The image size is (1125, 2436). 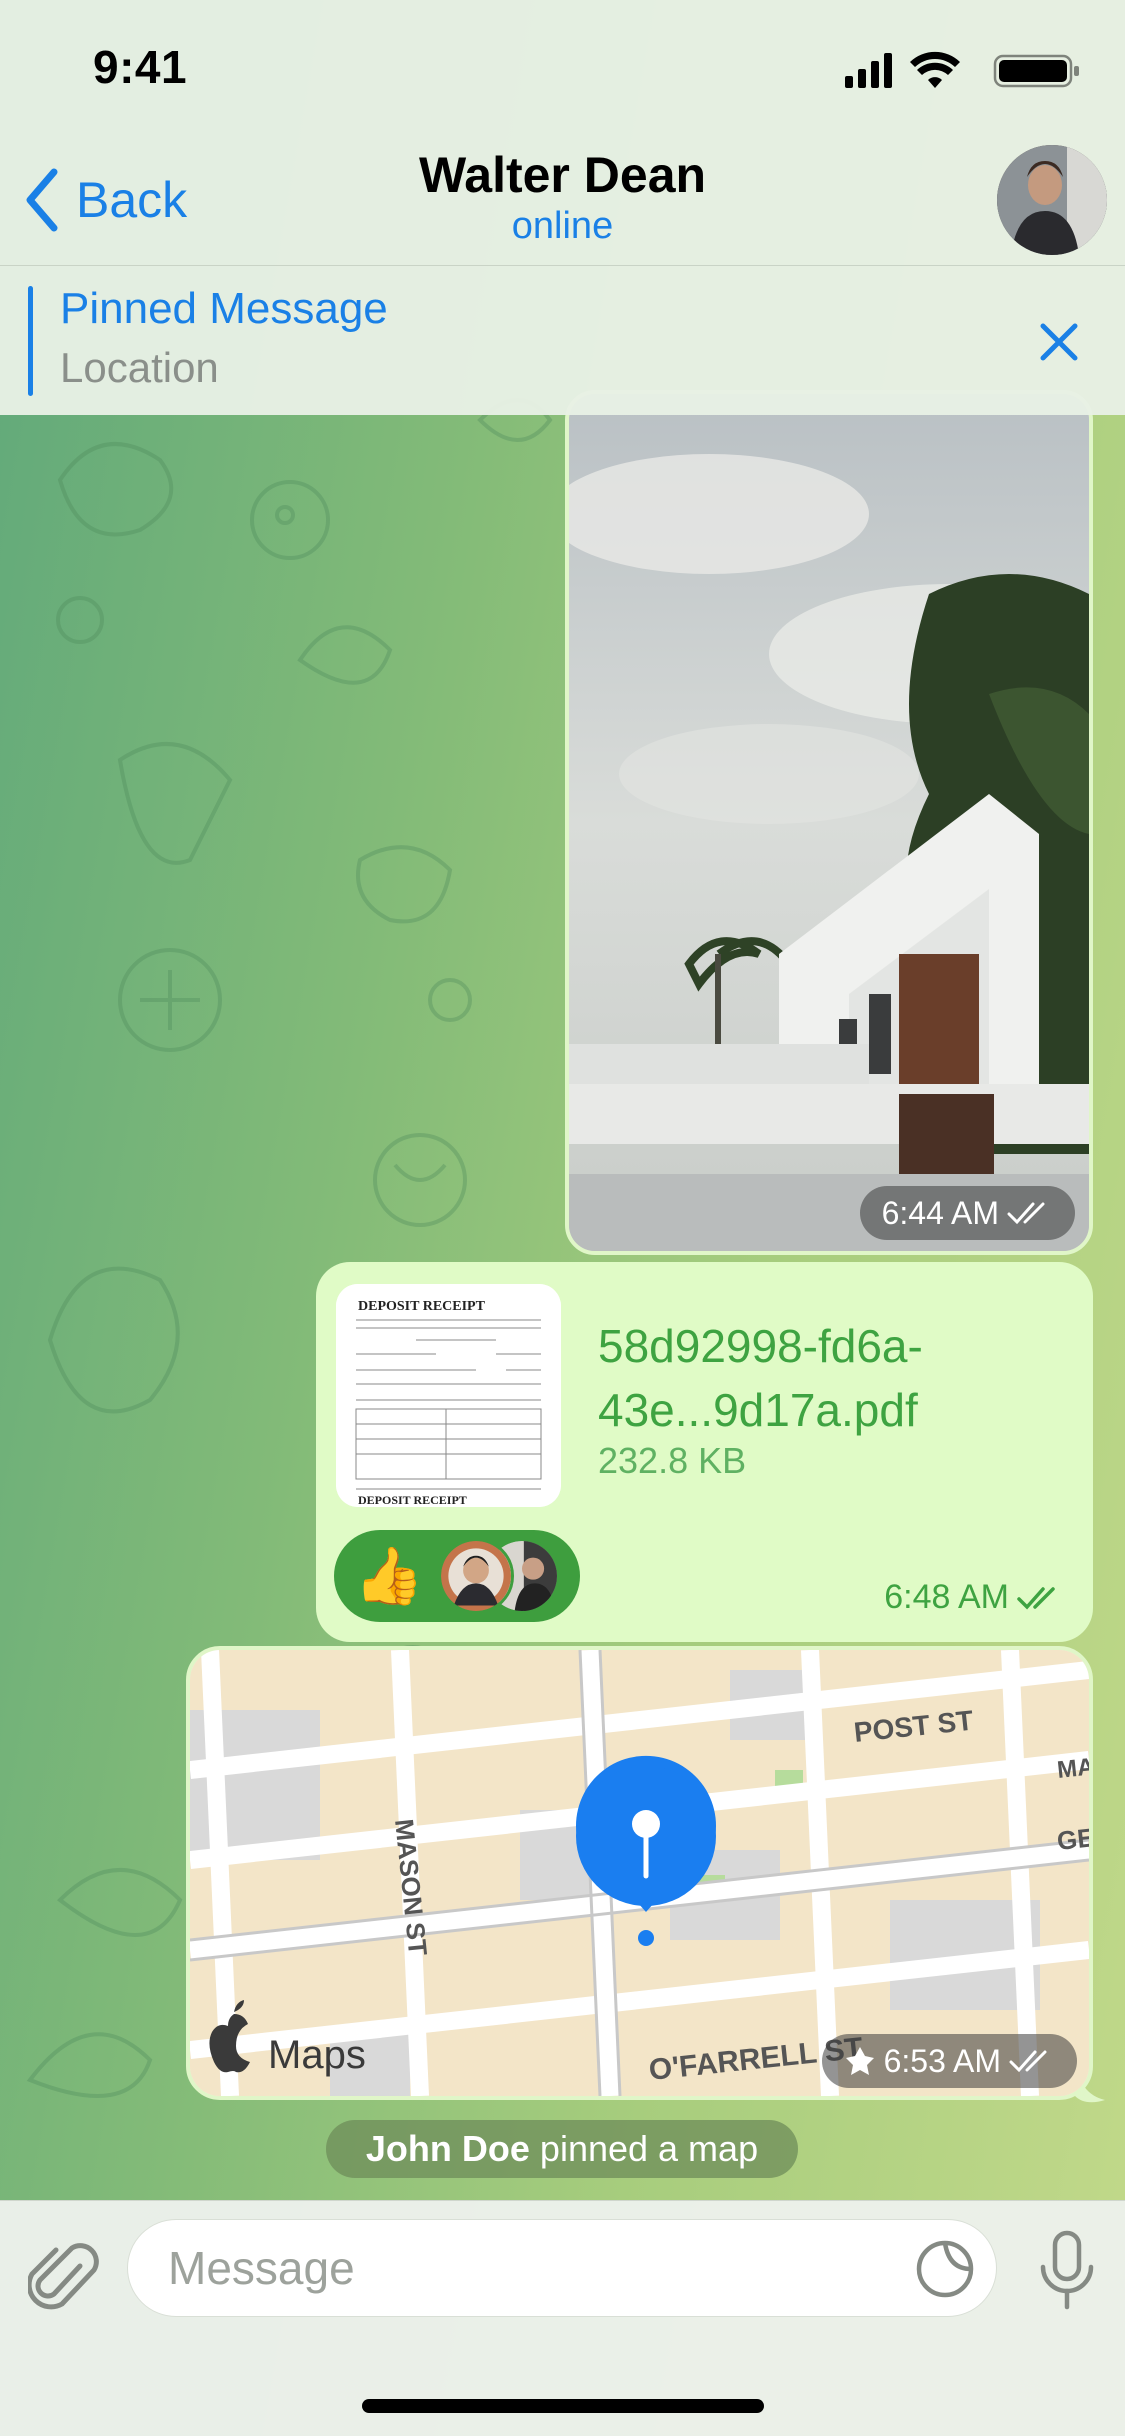 I want to click on navigation-header: 9:41 Back Walter Dean online, so click(x=562, y=132).